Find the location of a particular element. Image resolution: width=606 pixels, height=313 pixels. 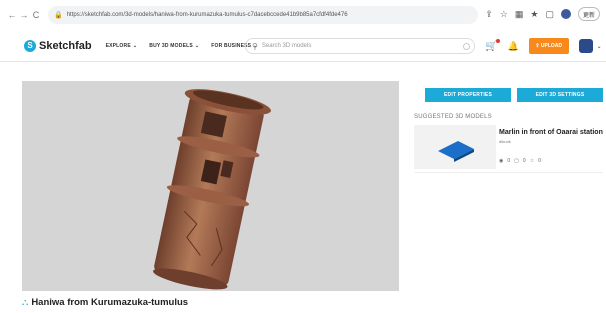

likes-count: 0 is located at coordinates (539, 161).